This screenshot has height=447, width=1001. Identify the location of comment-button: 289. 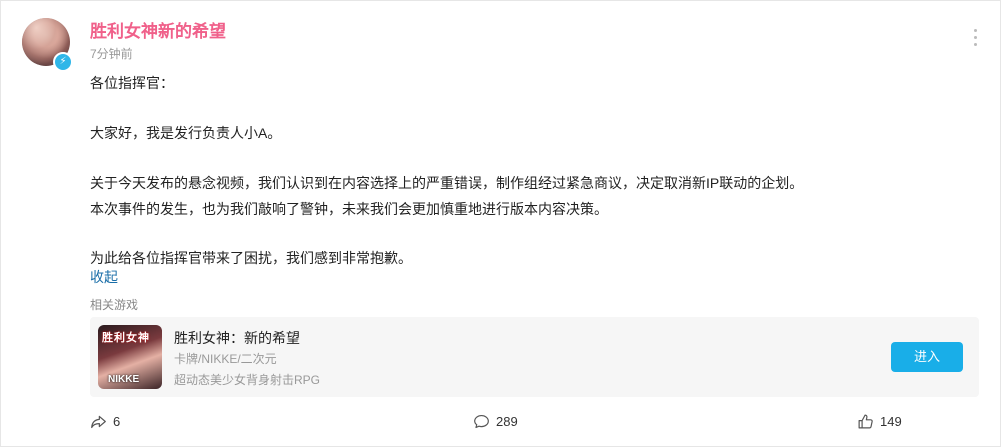
(495, 421).